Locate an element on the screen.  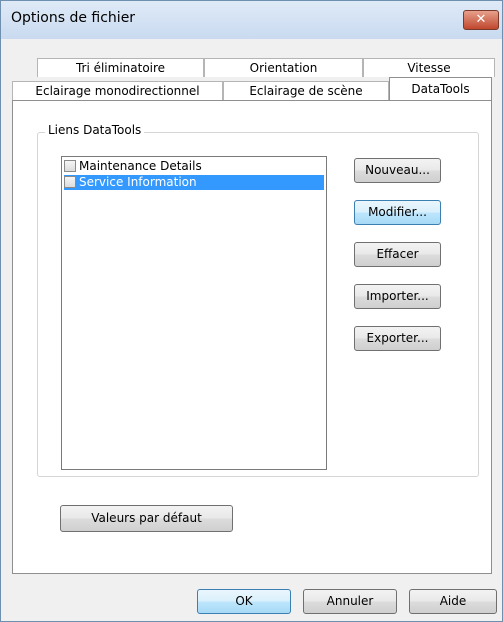
close-icon: ✕ is located at coordinates (481, 19).